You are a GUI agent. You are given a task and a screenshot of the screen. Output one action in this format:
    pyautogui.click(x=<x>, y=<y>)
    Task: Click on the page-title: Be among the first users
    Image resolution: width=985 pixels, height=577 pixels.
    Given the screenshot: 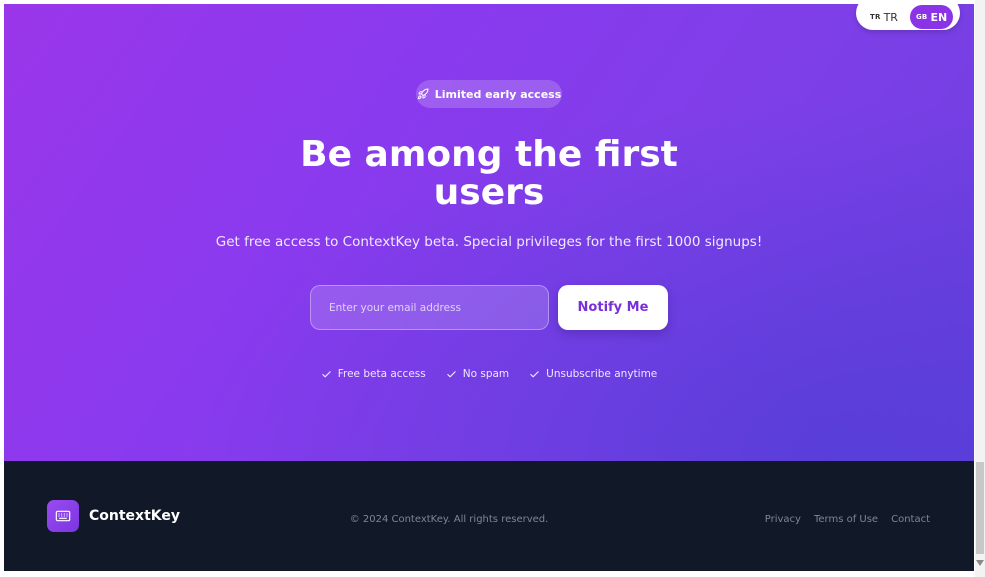 What is the action you would take?
    pyautogui.click(x=489, y=173)
    